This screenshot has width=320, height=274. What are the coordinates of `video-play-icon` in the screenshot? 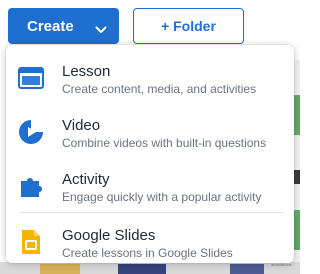 It's located at (31, 132).